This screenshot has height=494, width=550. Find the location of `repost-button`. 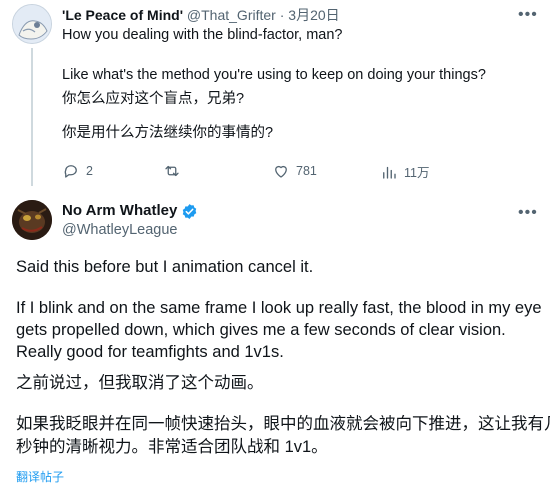

repost-button is located at coordinates (175, 171).